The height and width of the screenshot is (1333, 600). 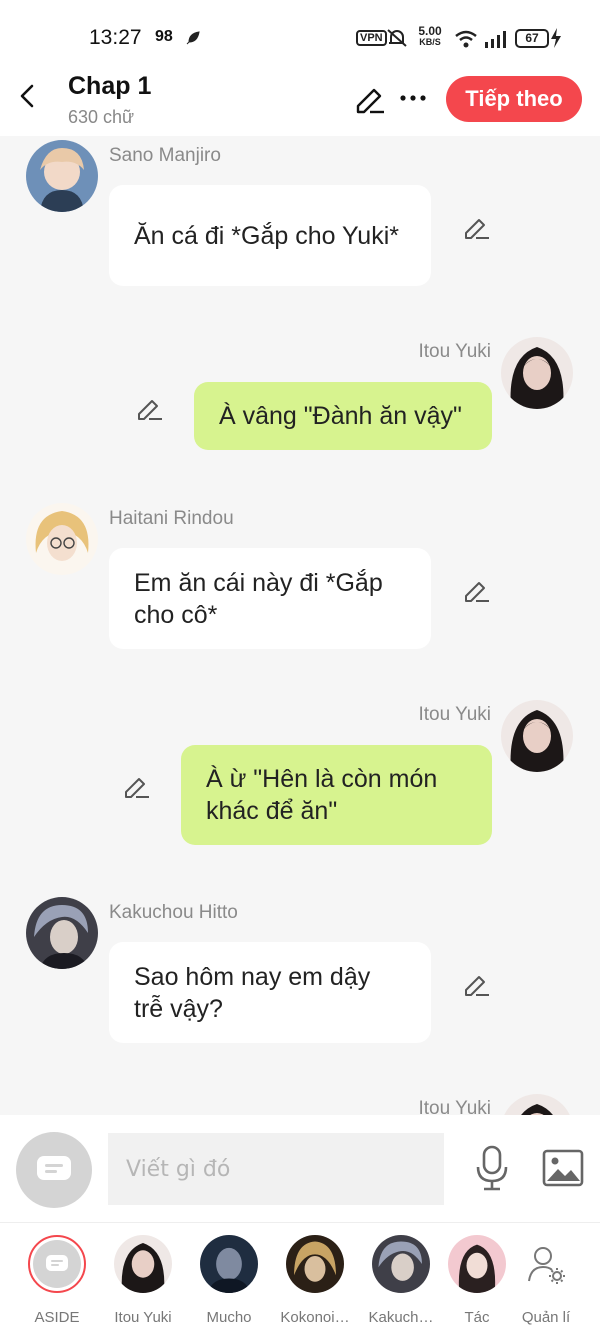 What do you see at coordinates (173, 912) in the screenshot?
I see `sender-name: Kakuchou Hitto` at bounding box center [173, 912].